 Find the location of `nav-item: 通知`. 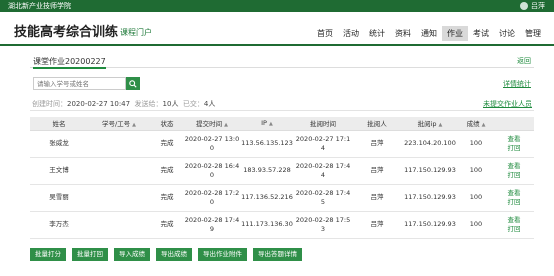

nav-item: 通知 is located at coordinates (429, 33).